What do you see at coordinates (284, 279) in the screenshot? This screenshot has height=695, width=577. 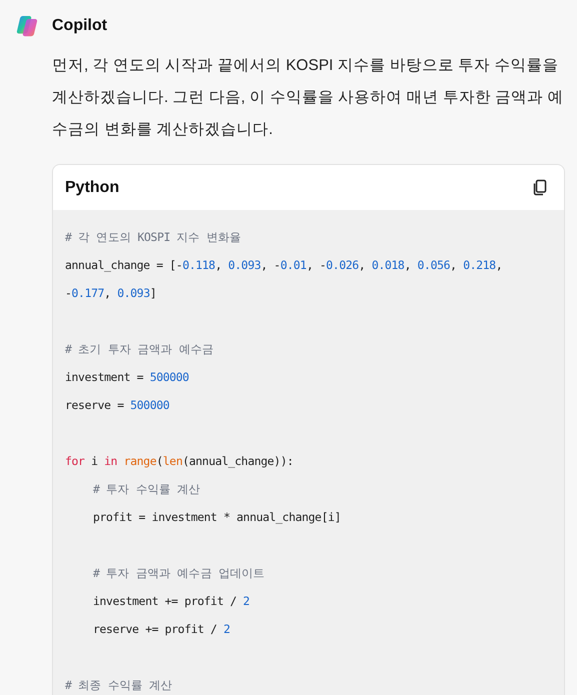 I see `code-line: annual_change = [-0.118, 0.093, -0.01, -0.026, 0.018, 0.056, 0.218, -0.177, 0.093]` at bounding box center [284, 279].